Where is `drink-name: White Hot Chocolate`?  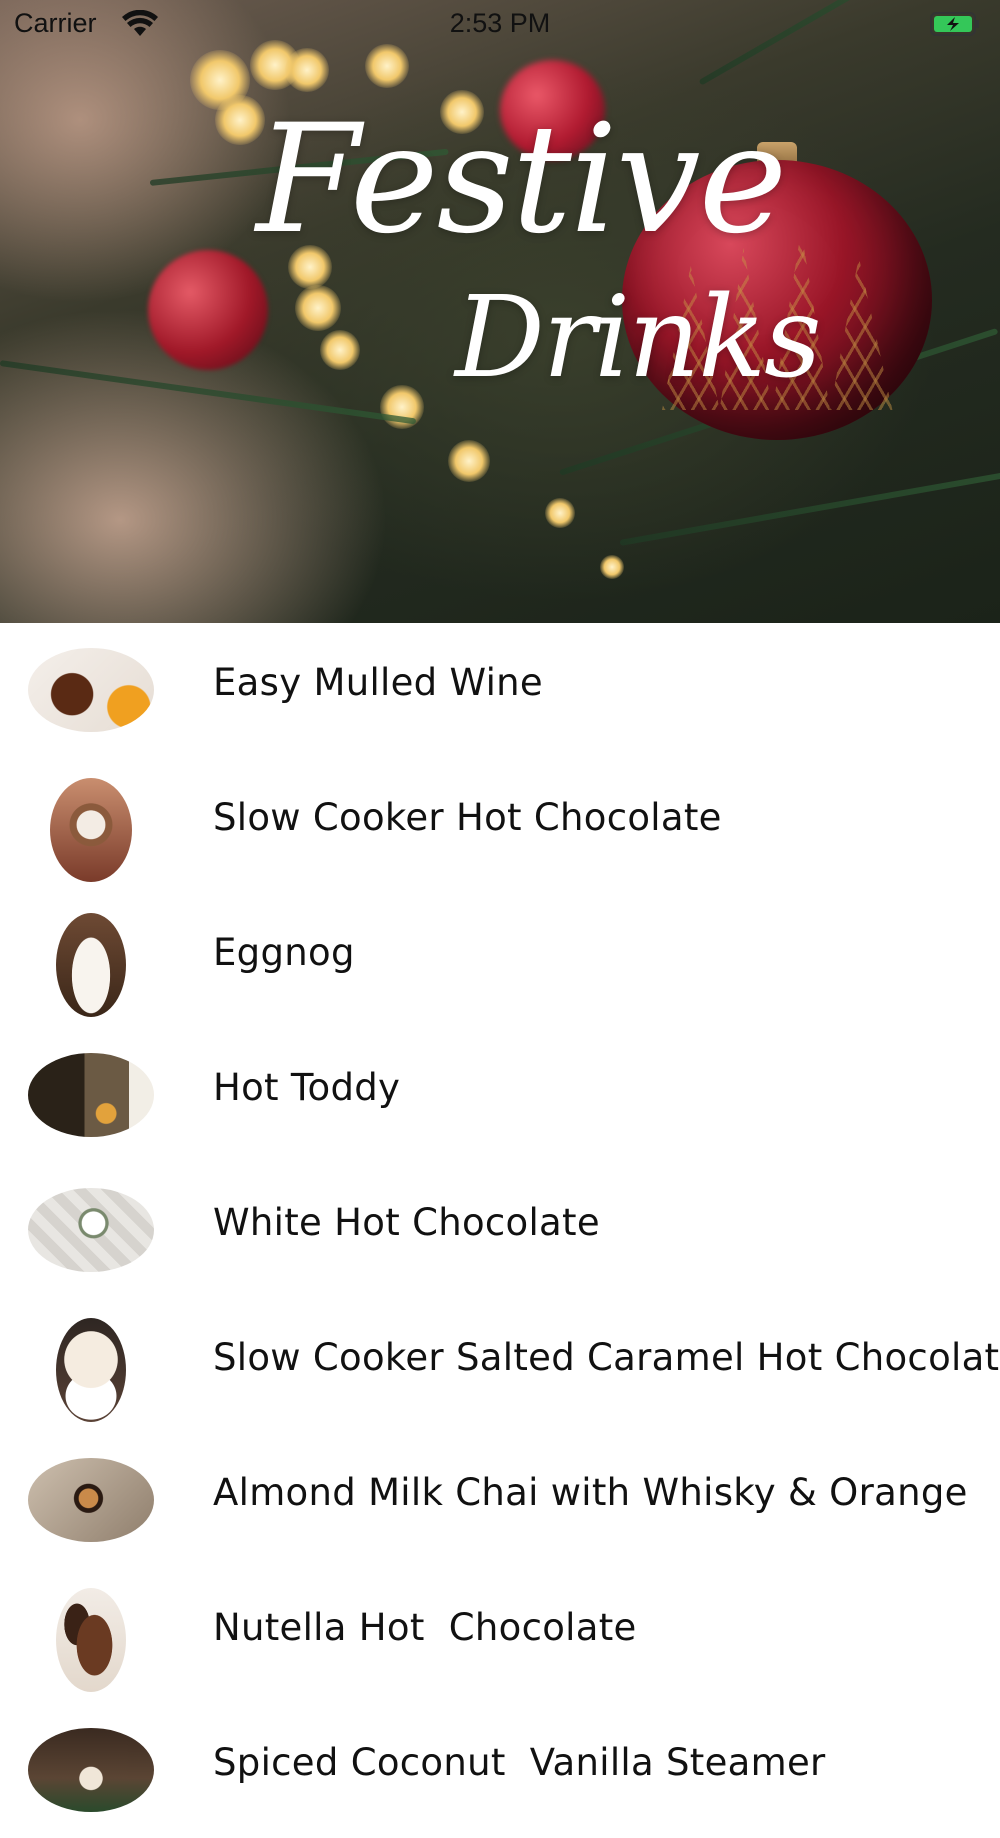
drink-name: White Hot Chocolate is located at coordinates (406, 1222).